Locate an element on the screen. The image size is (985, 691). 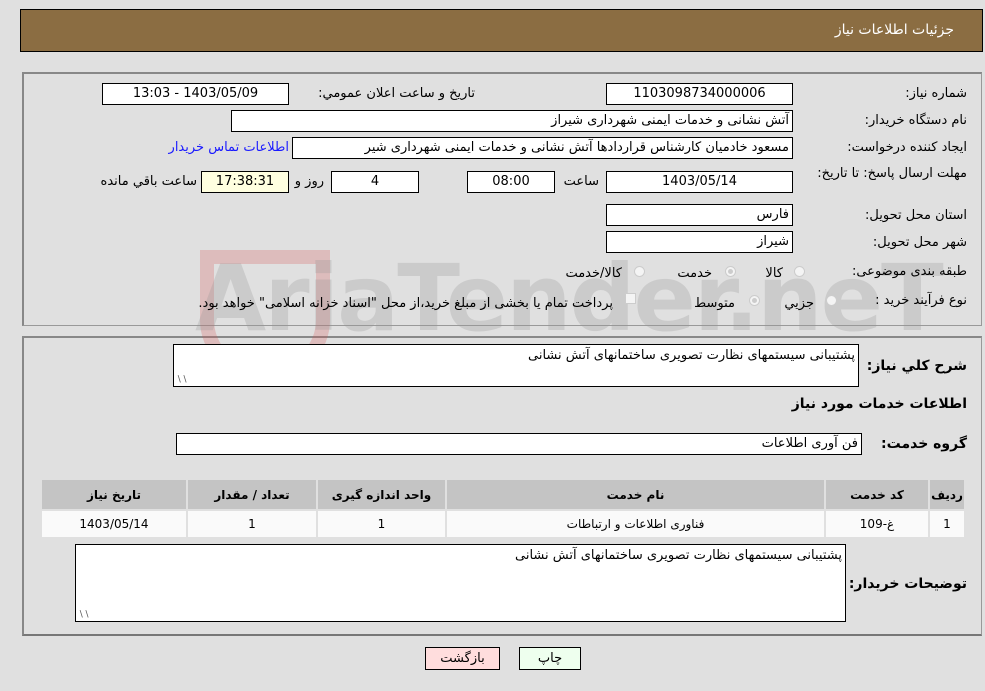
cell-unit: 1 is located at coordinates (381, 524).